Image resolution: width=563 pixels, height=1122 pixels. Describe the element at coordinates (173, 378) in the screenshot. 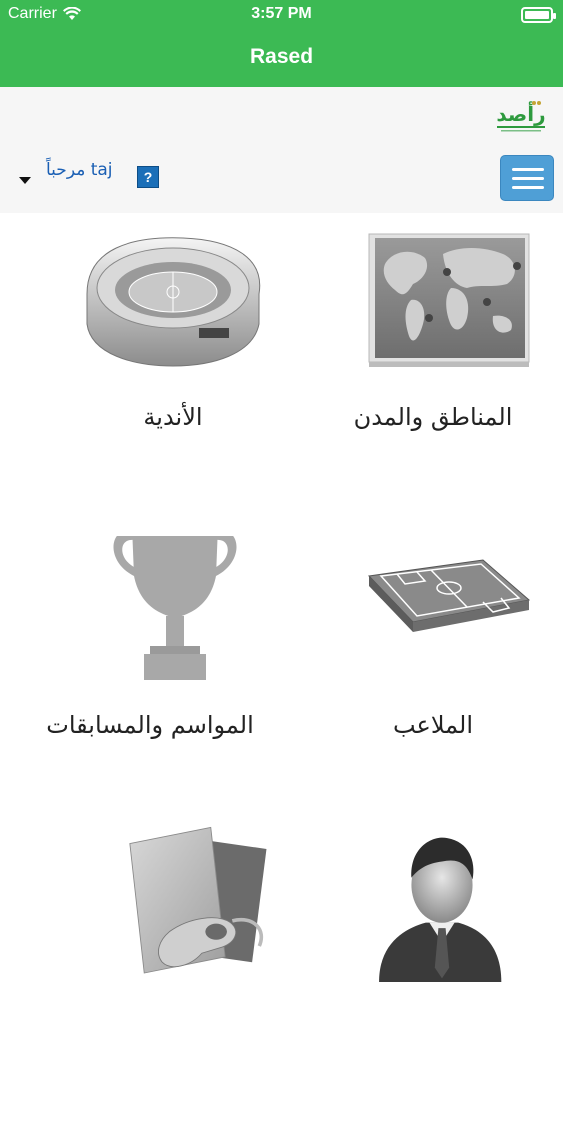

I see `menu-item-clubs: الأندية` at that location.